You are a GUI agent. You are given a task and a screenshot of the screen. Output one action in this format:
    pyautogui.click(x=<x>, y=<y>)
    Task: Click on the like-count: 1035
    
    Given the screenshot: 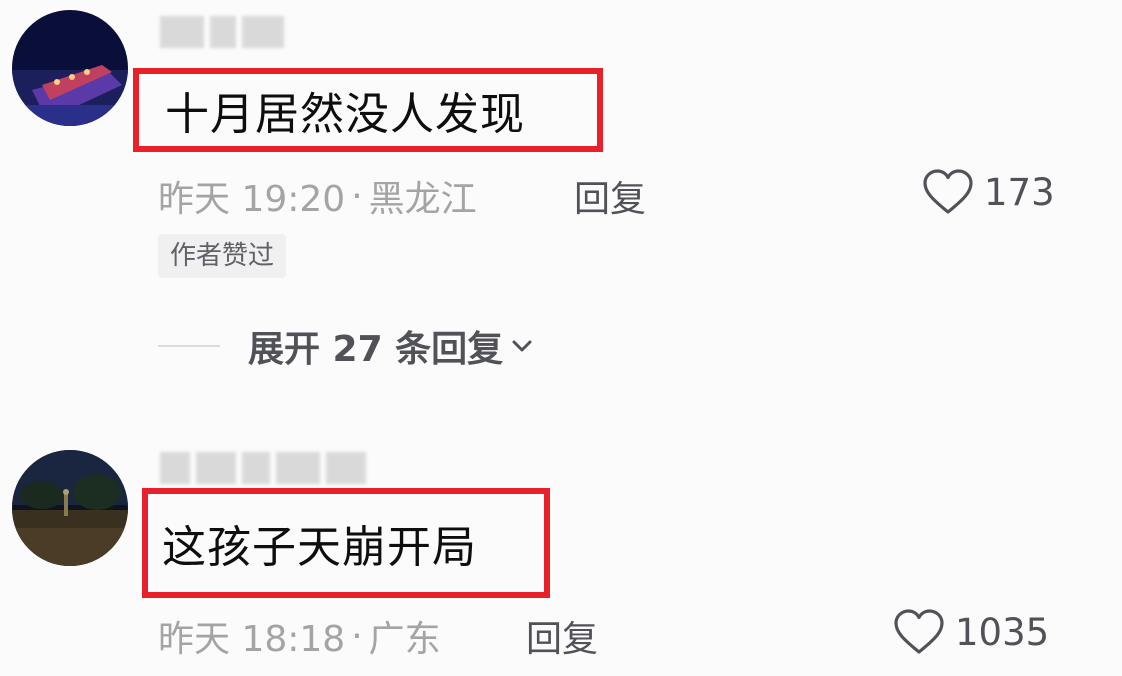 What is the action you would take?
    pyautogui.click(x=1002, y=632)
    